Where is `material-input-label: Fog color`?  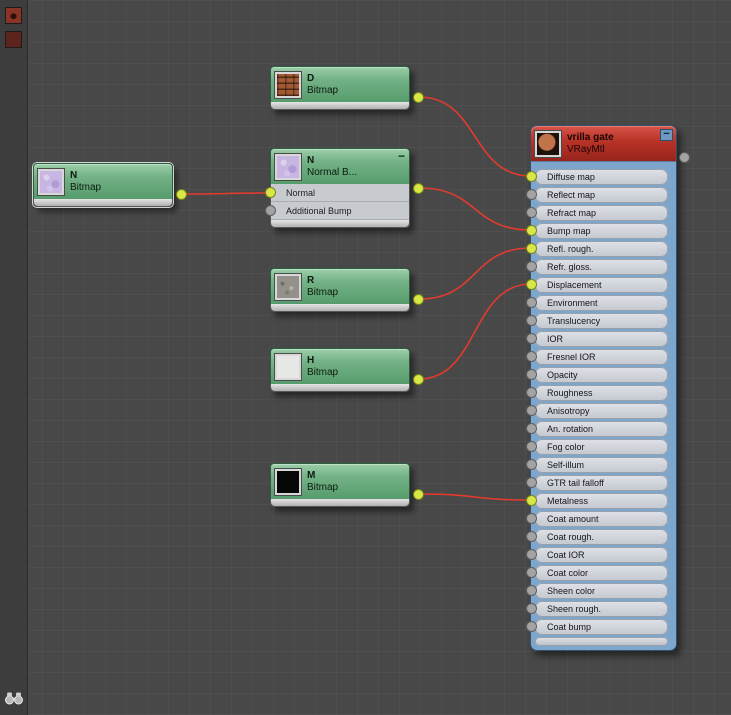 material-input-label: Fog color is located at coordinates (566, 447).